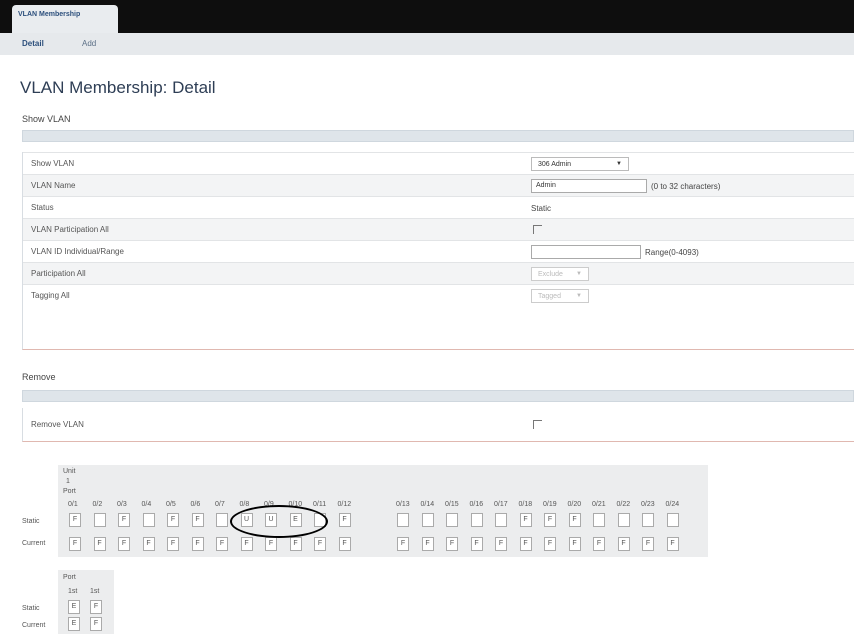 The height and width of the screenshot is (642, 854). I want to click on tab-vlan-membership: VLAN Membership, so click(65, 19).